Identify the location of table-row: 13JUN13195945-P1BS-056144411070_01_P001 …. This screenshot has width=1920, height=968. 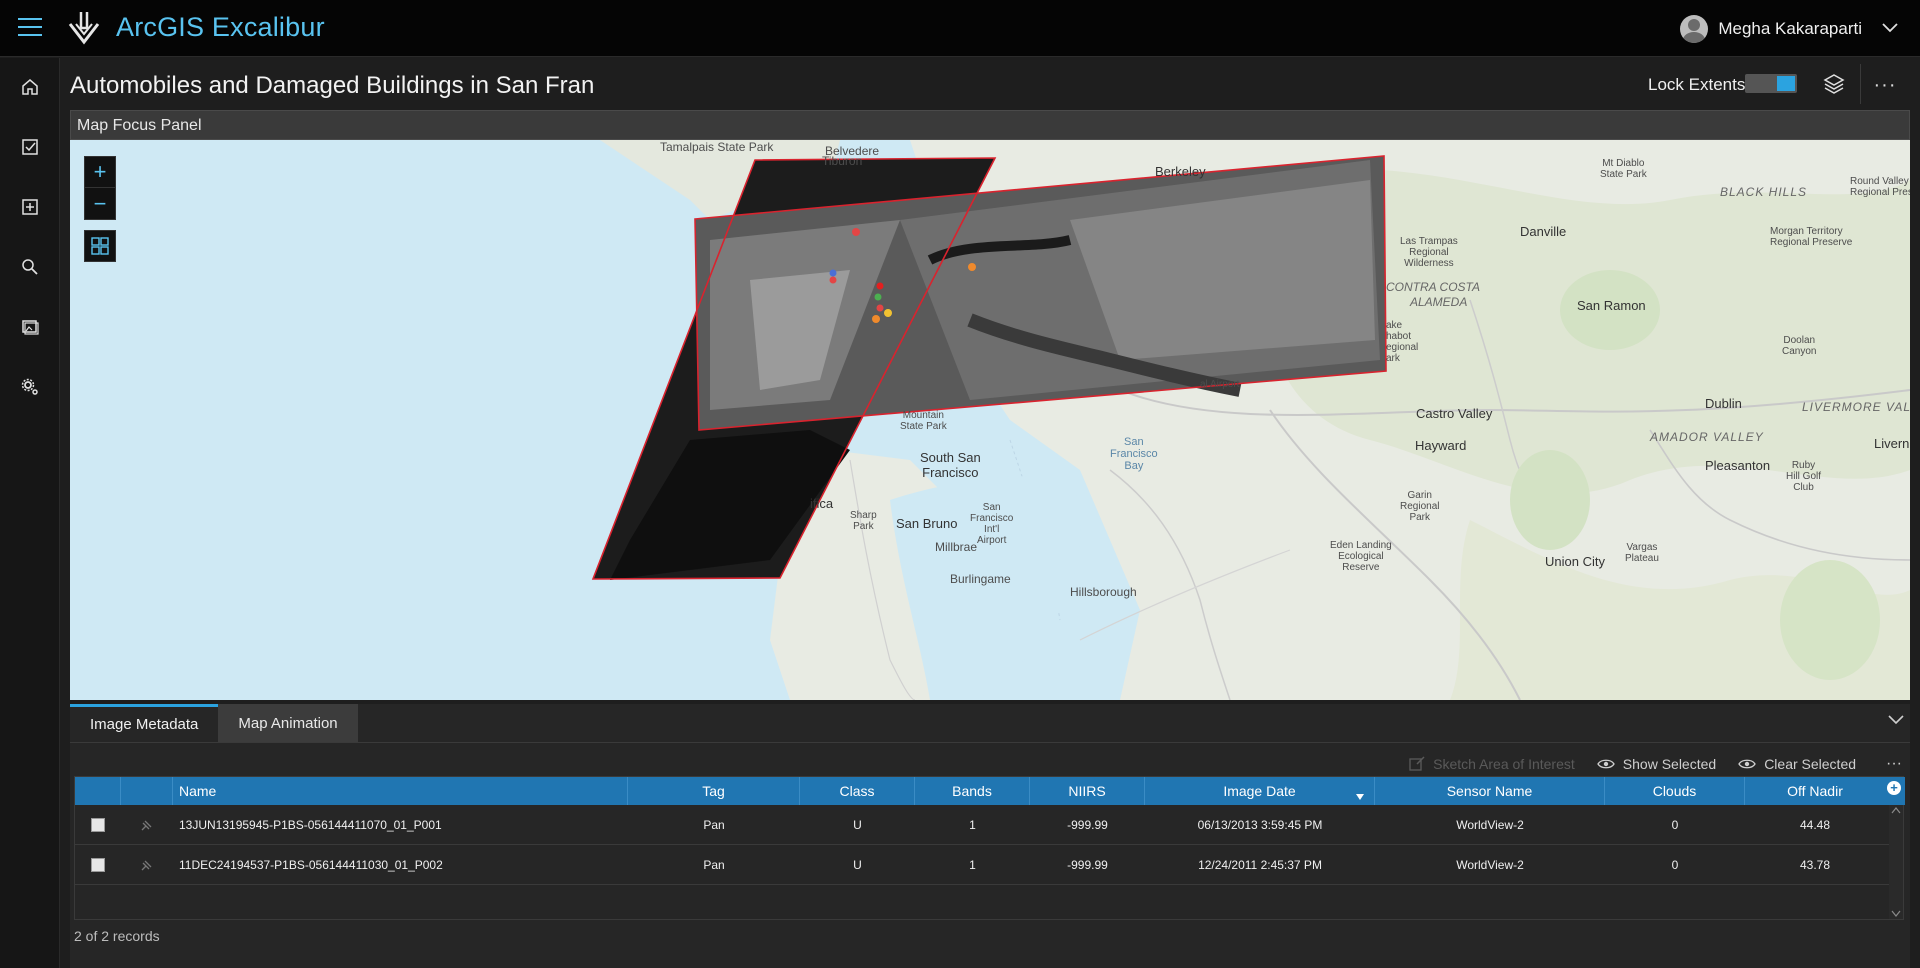
(982, 825).